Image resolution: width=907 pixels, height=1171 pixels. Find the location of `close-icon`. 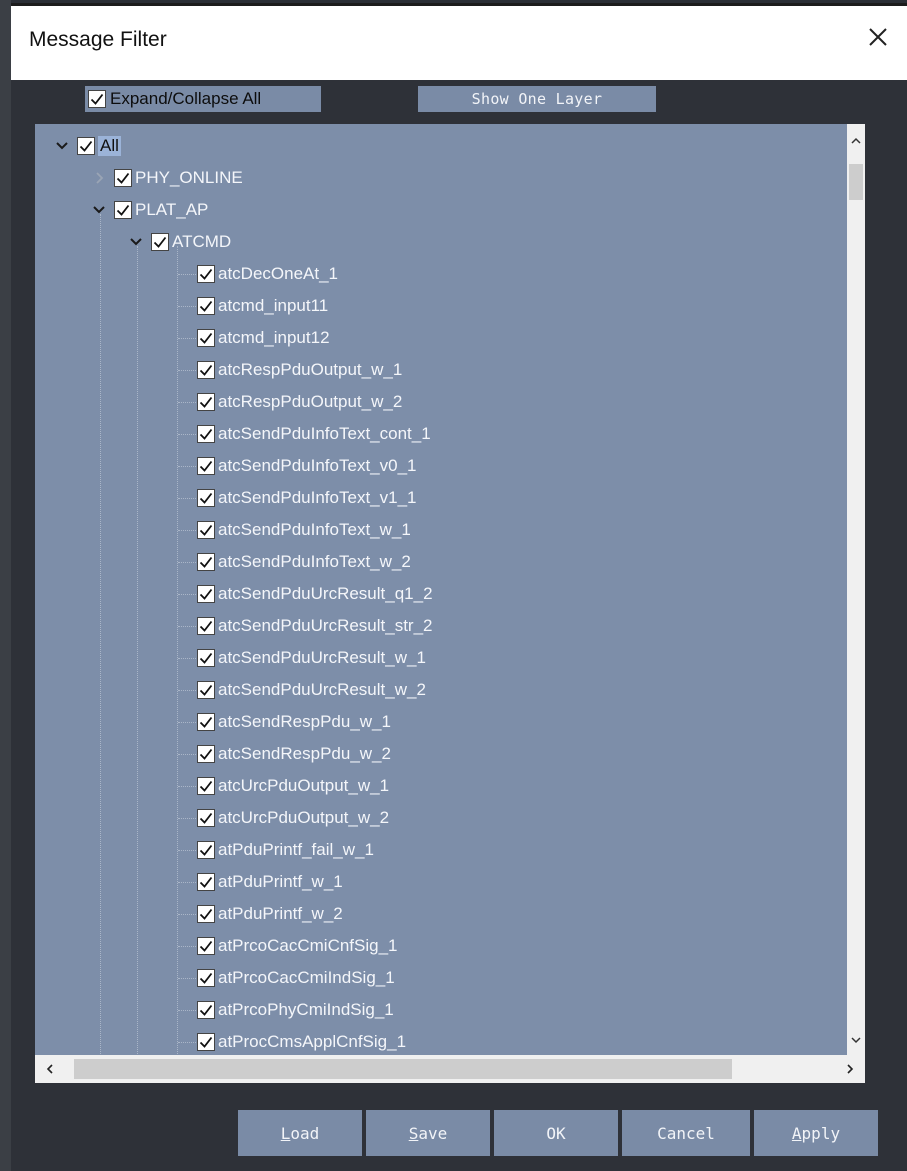

close-icon is located at coordinates (878, 37).